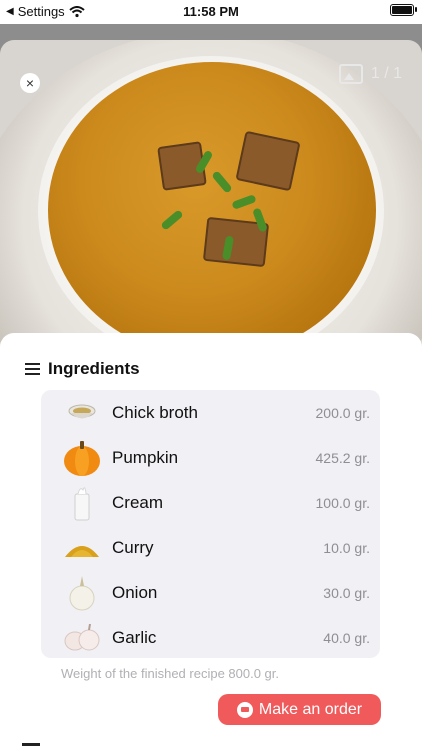 The image size is (422, 750). I want to click on section-header: Ingredients, so click(81, 369).